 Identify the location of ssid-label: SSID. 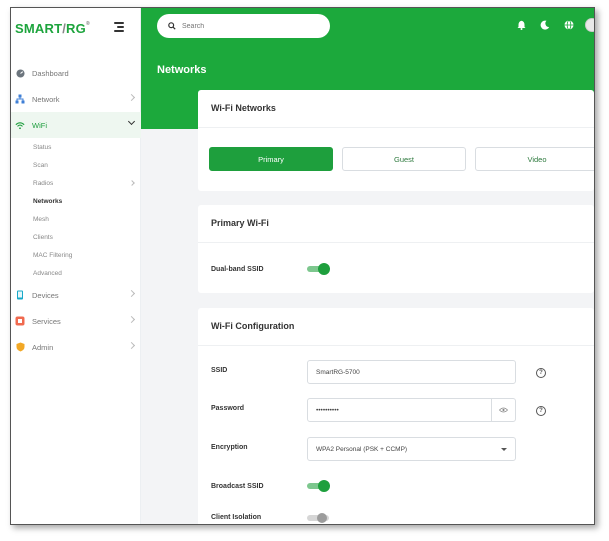
(219, 370).